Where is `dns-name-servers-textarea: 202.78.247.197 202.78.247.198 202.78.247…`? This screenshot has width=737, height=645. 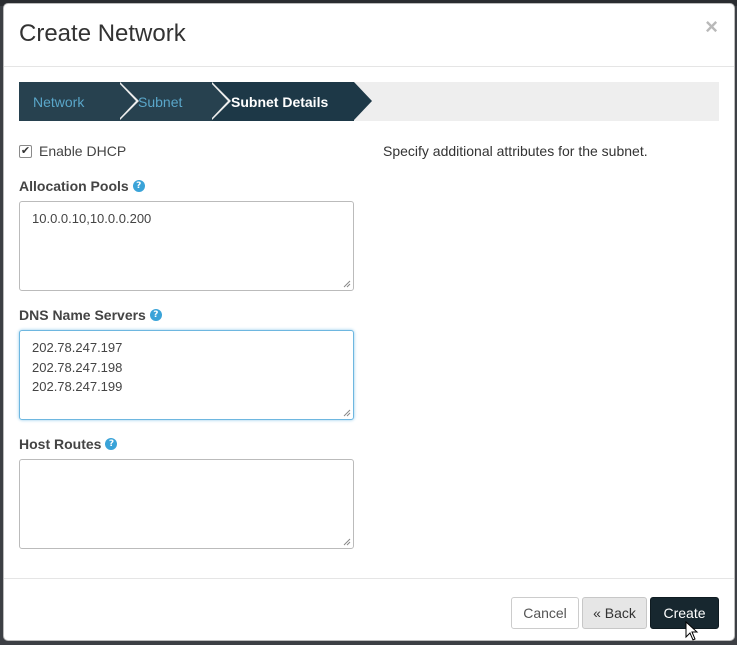
dns-name-servers-textarea: 202.78.247.197 202.78.247.198 202.78.247… is located at coordinates (186, 375).